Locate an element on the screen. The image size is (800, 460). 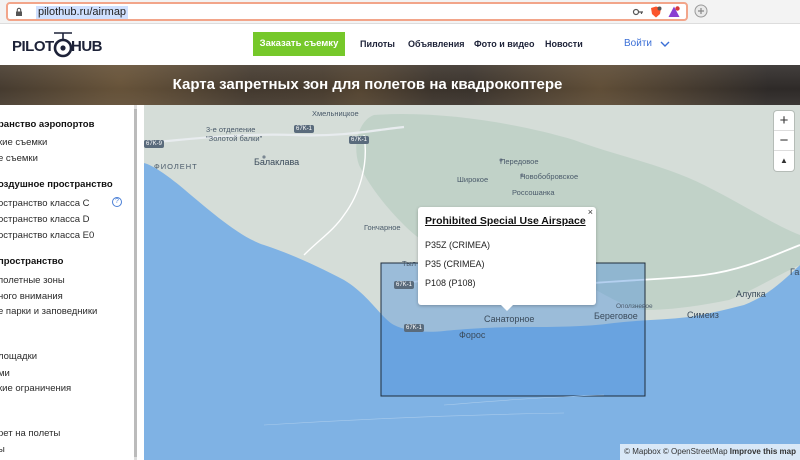
road-badge-5: 67K-9 is located at coordinates (154, 144).